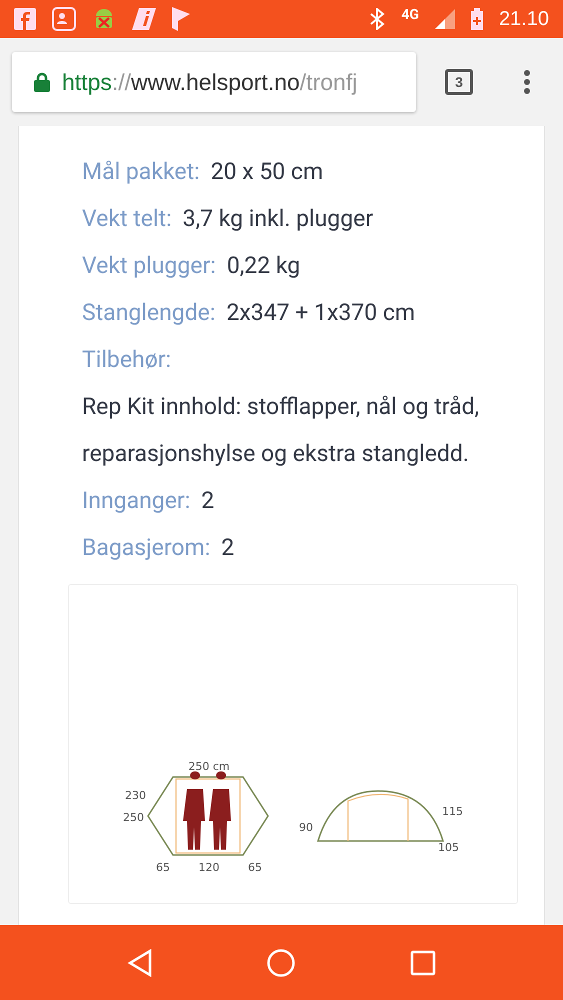  I want to click on spec-value: 20 x 50 cm, so click(267, 171).